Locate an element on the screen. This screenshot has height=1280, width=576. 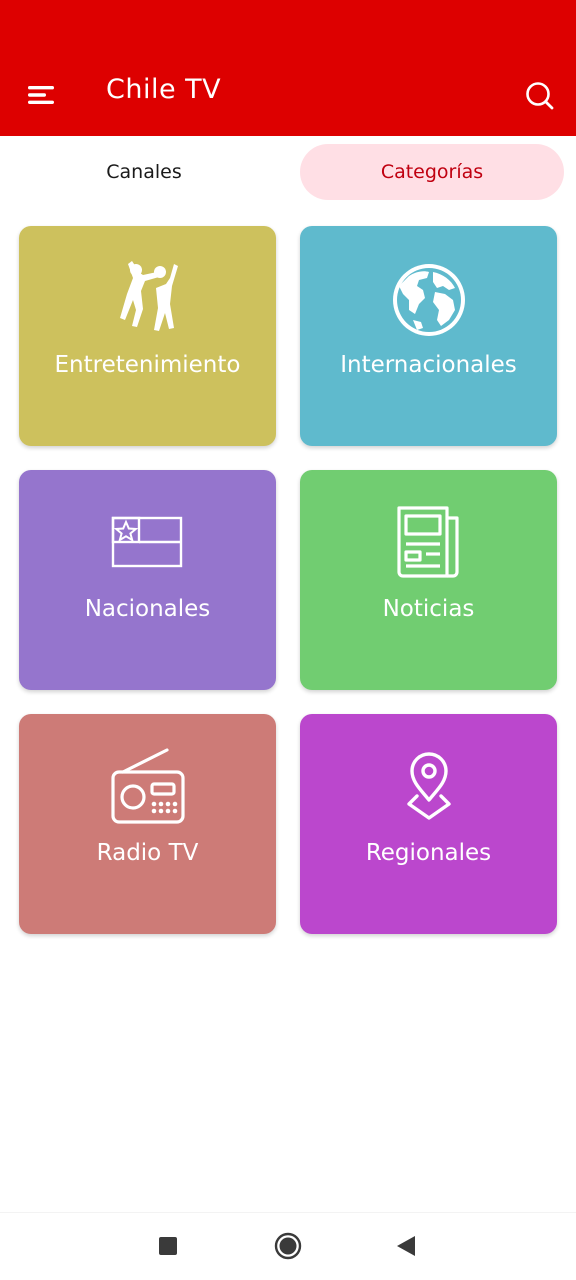
menu-icon is located at coordinates (41, 95).